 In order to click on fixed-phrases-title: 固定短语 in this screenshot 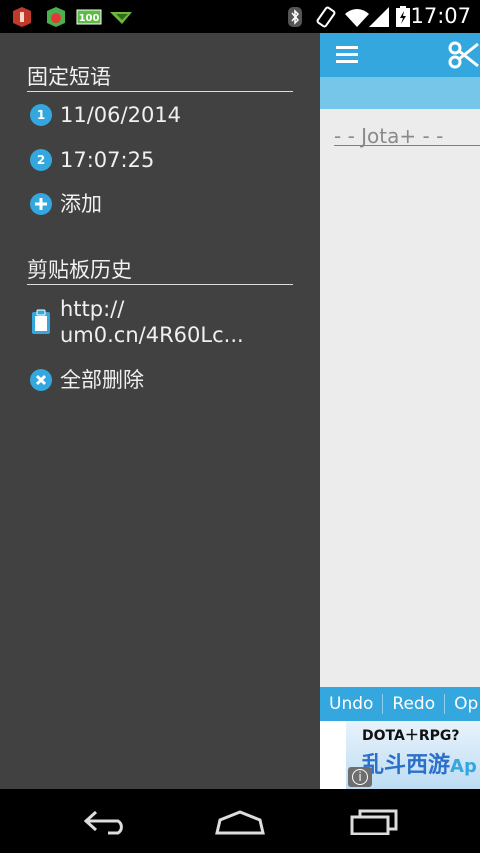, I will do `click(69, 77)`.